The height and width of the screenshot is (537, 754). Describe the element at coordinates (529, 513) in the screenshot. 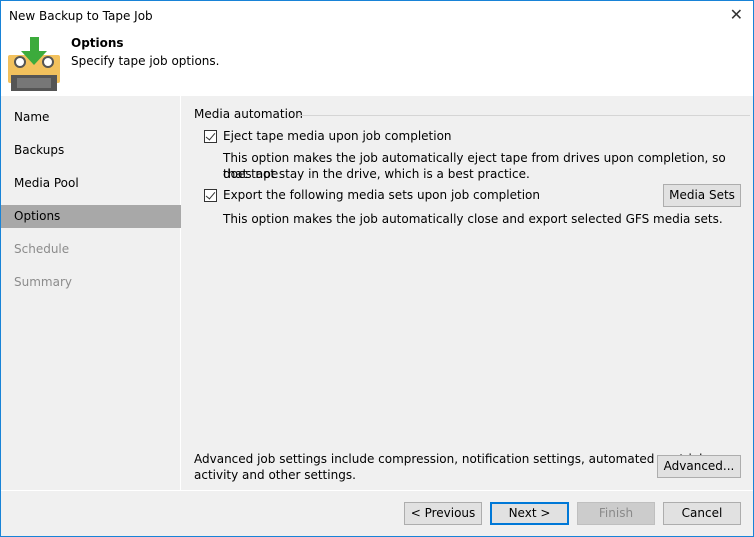

I see `next-button: Next >` at that location.